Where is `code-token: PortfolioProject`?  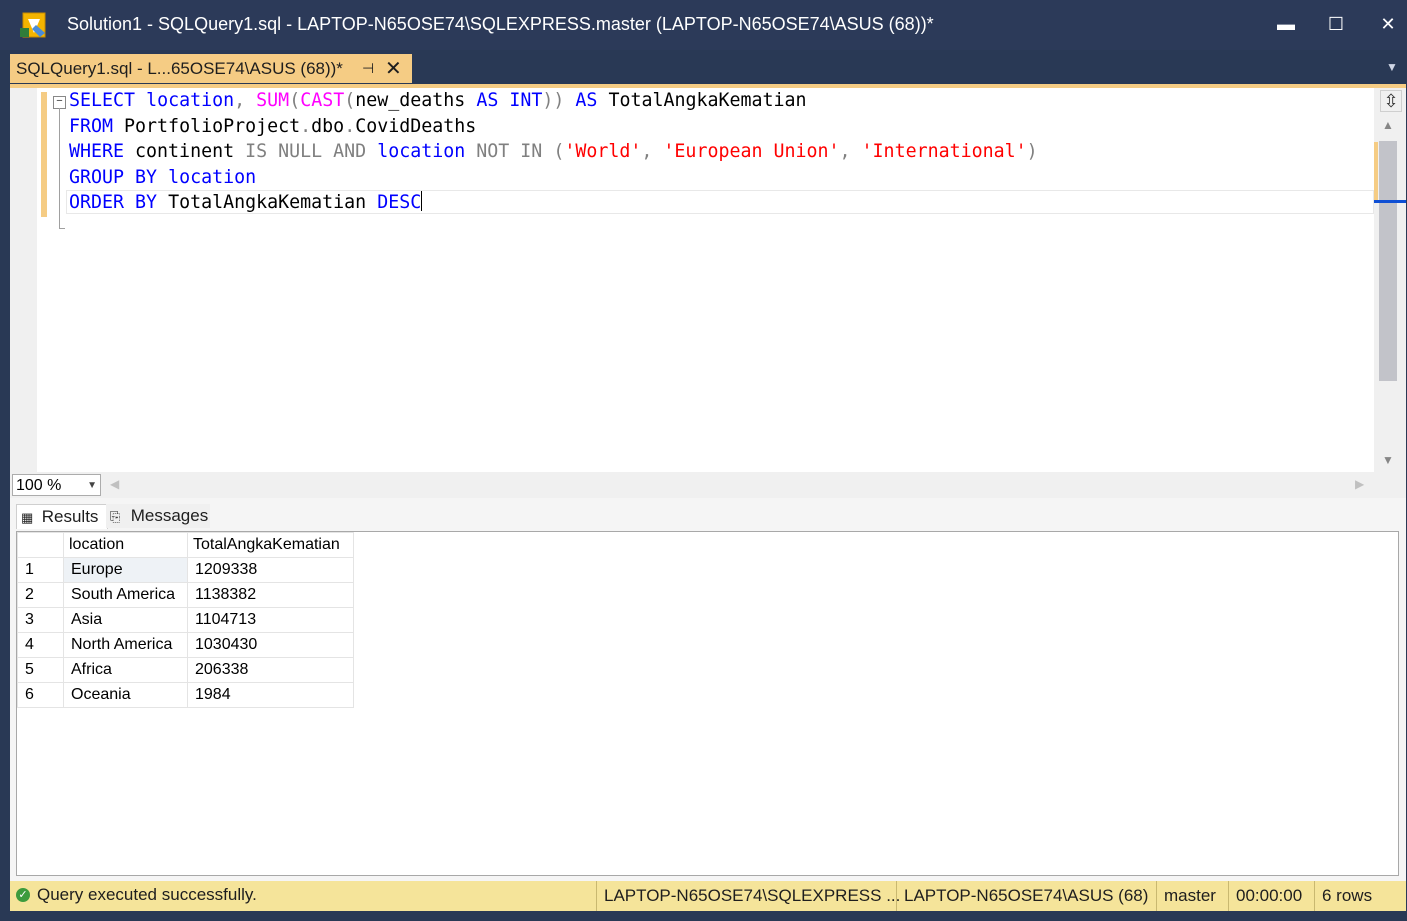 code-token: PortfolioProject is located at coordinates (207, 126).